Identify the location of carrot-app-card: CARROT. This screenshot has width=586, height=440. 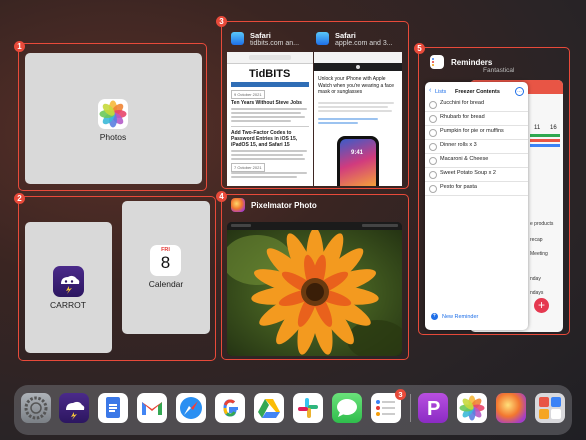
(68, 287).